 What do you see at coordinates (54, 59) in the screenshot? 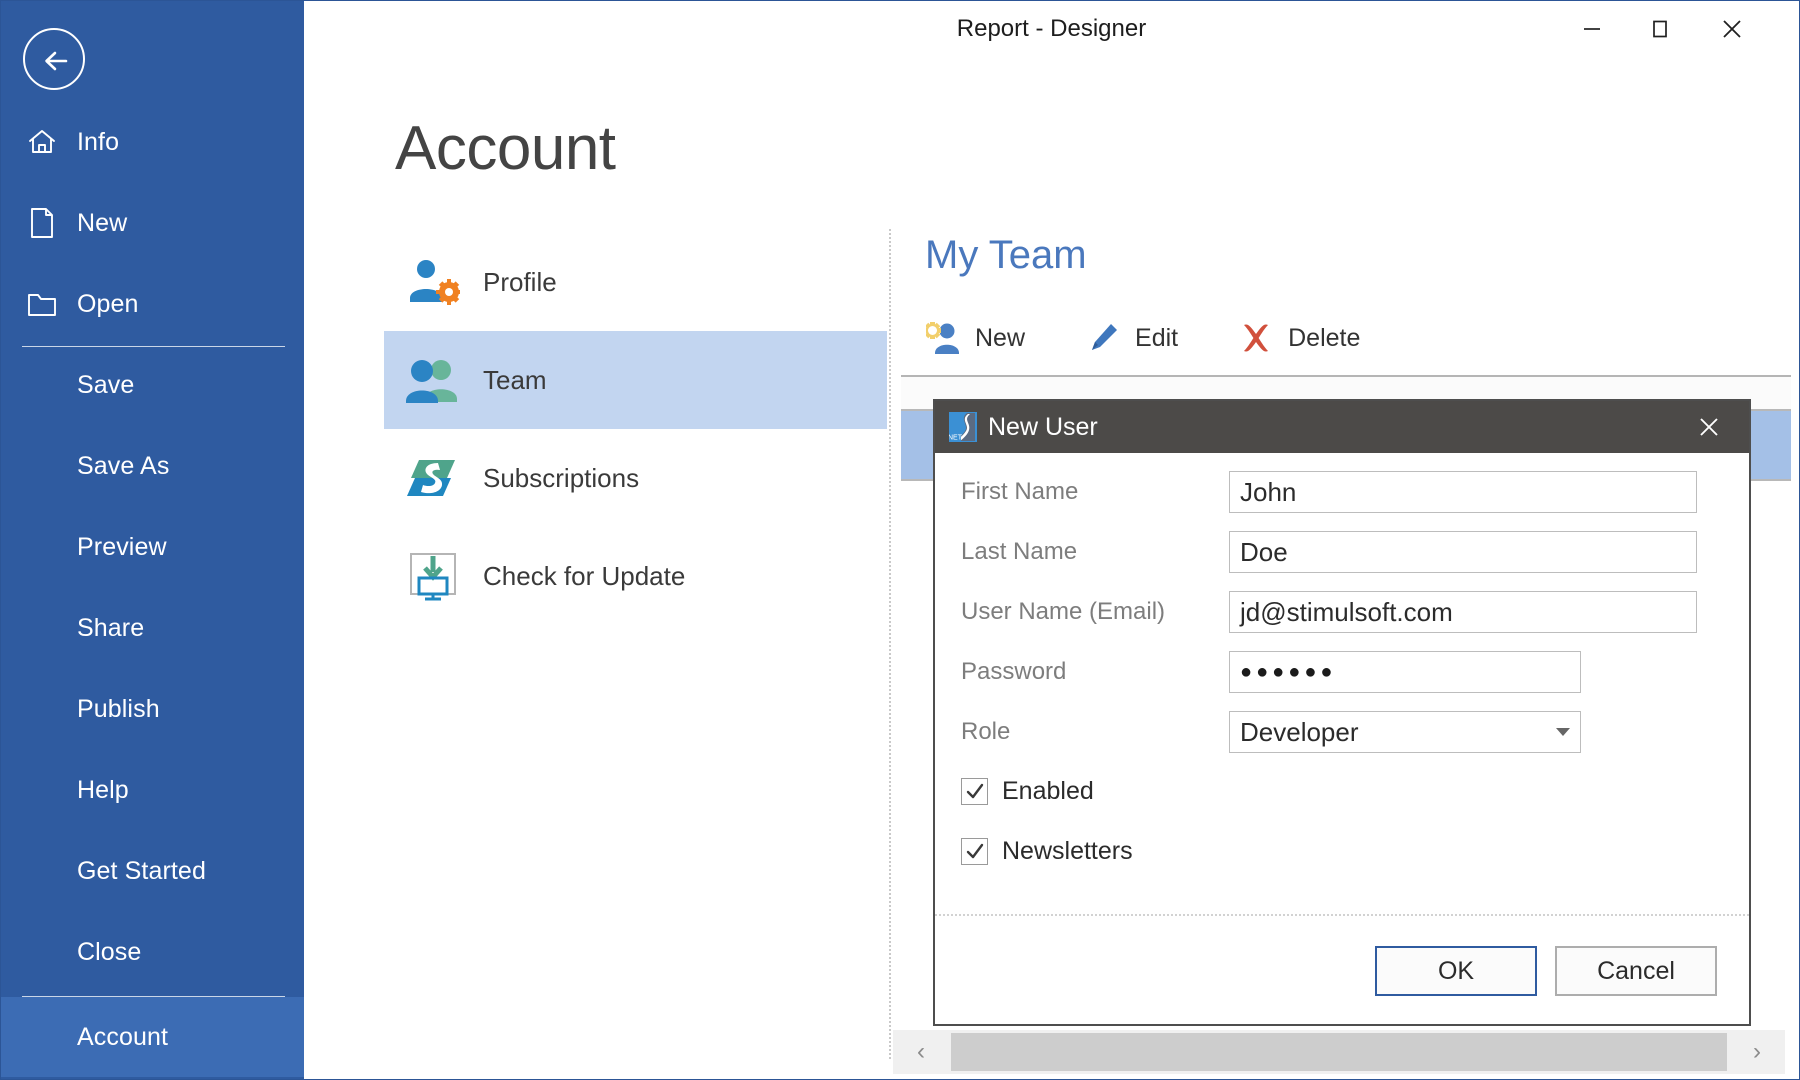
I see `back-arrow-icon` at bounding box center [54, 59].